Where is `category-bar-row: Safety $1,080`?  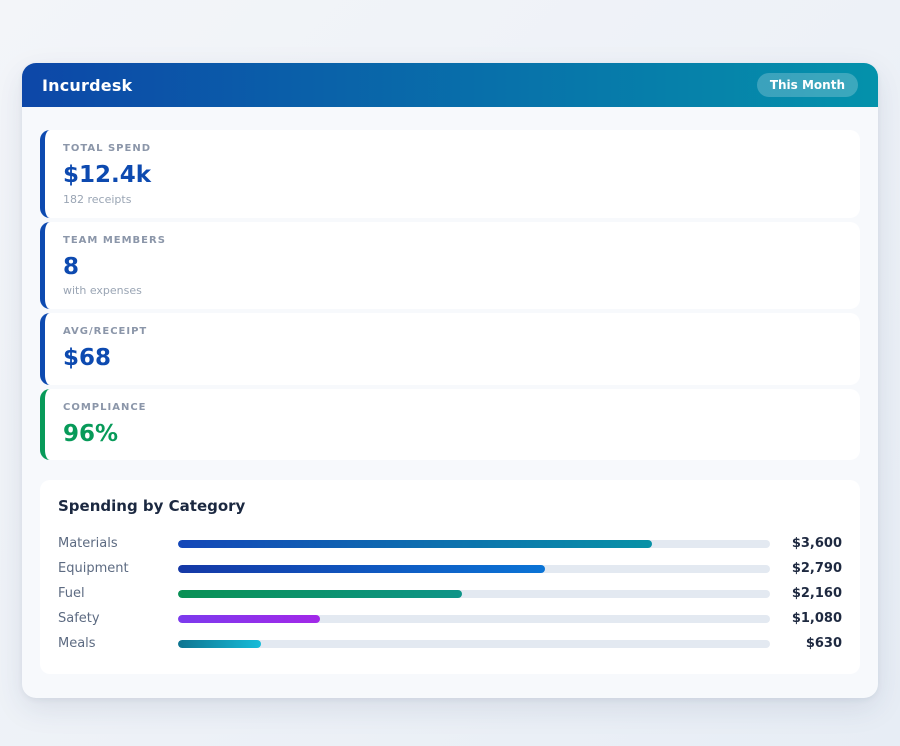
category-bar-row: Safety $1,080 is located at coordinates (450, 618).